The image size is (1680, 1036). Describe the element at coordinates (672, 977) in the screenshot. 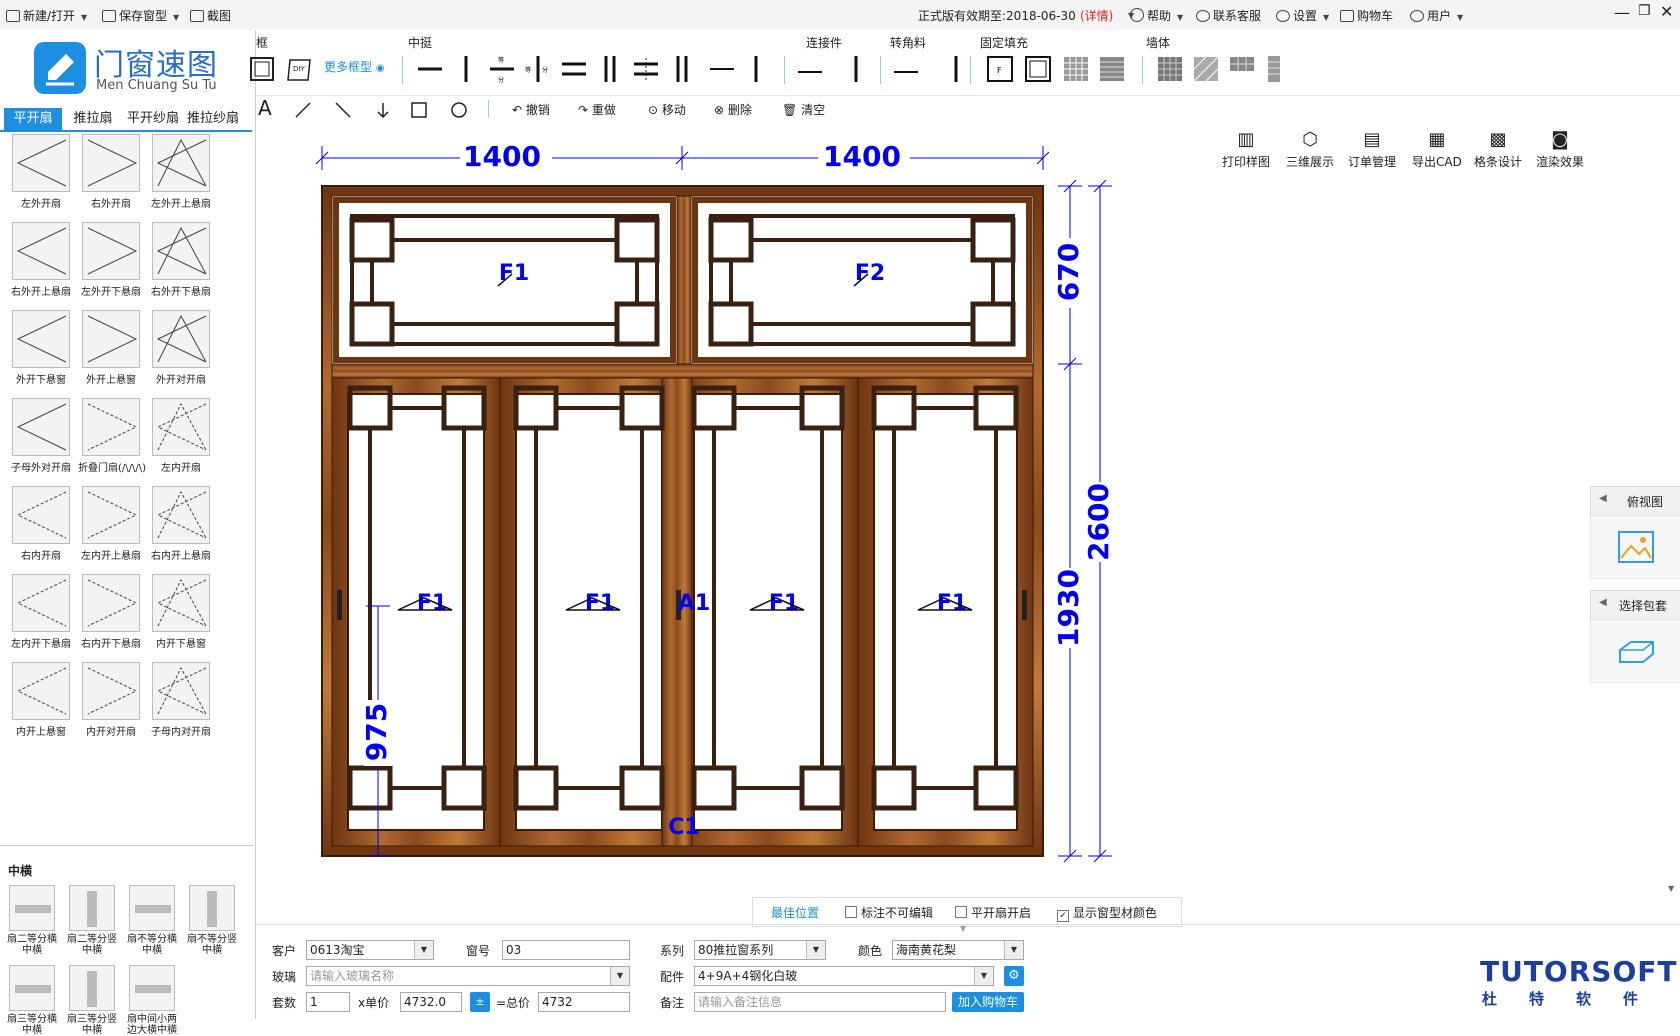

I see `accessory-label: 配件` at that location.